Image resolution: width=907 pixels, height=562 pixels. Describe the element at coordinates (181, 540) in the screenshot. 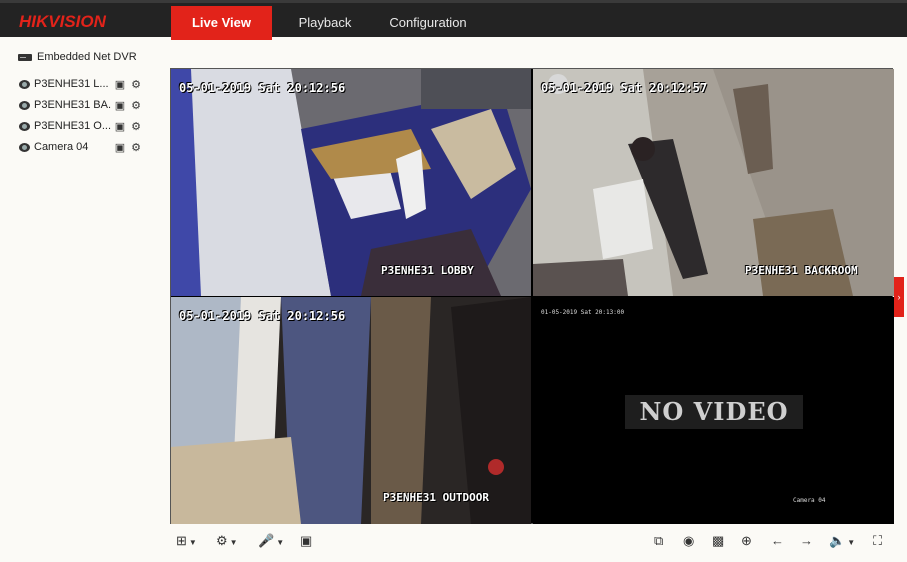

I see `grid-layout-icon: ⊞` at that location.